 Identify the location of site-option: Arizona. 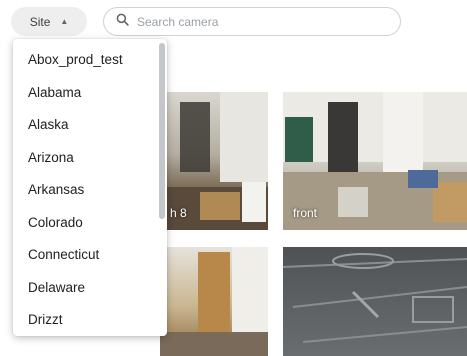
(86, 158).